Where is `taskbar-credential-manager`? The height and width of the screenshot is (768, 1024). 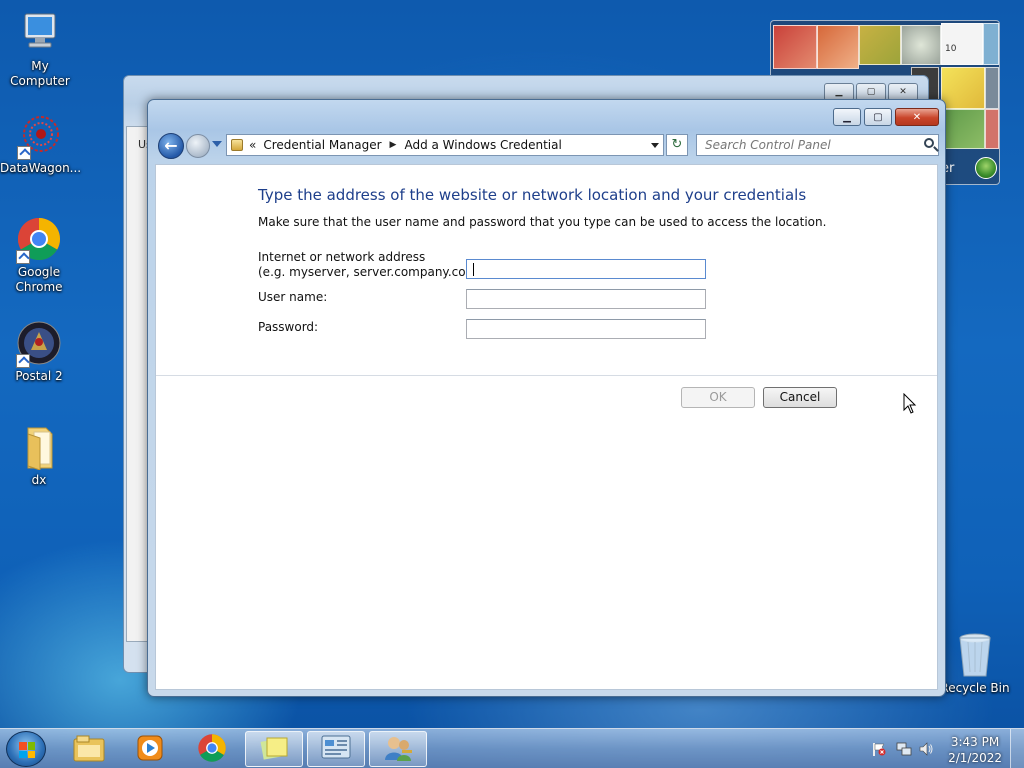
taskbar-credential-manager is located at coordinates (398, 749).